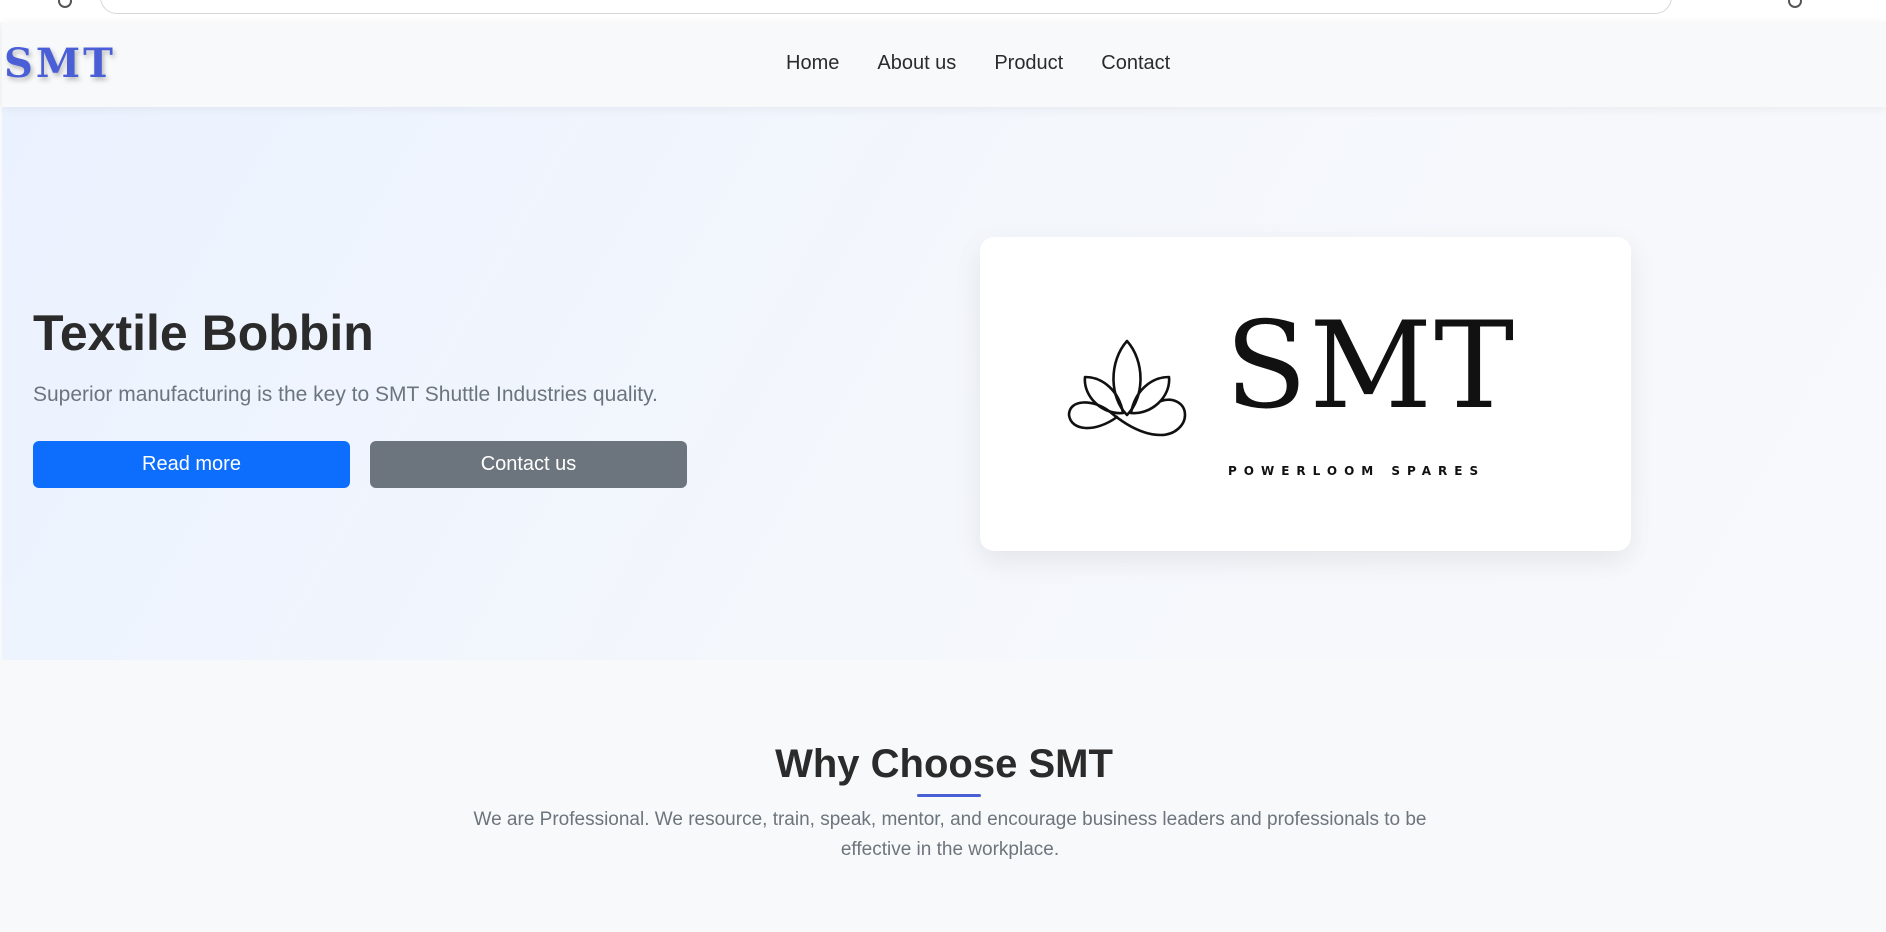  Describe the element at coordinates (886, 7) in the screenshot. I see `address-bar` at that location.